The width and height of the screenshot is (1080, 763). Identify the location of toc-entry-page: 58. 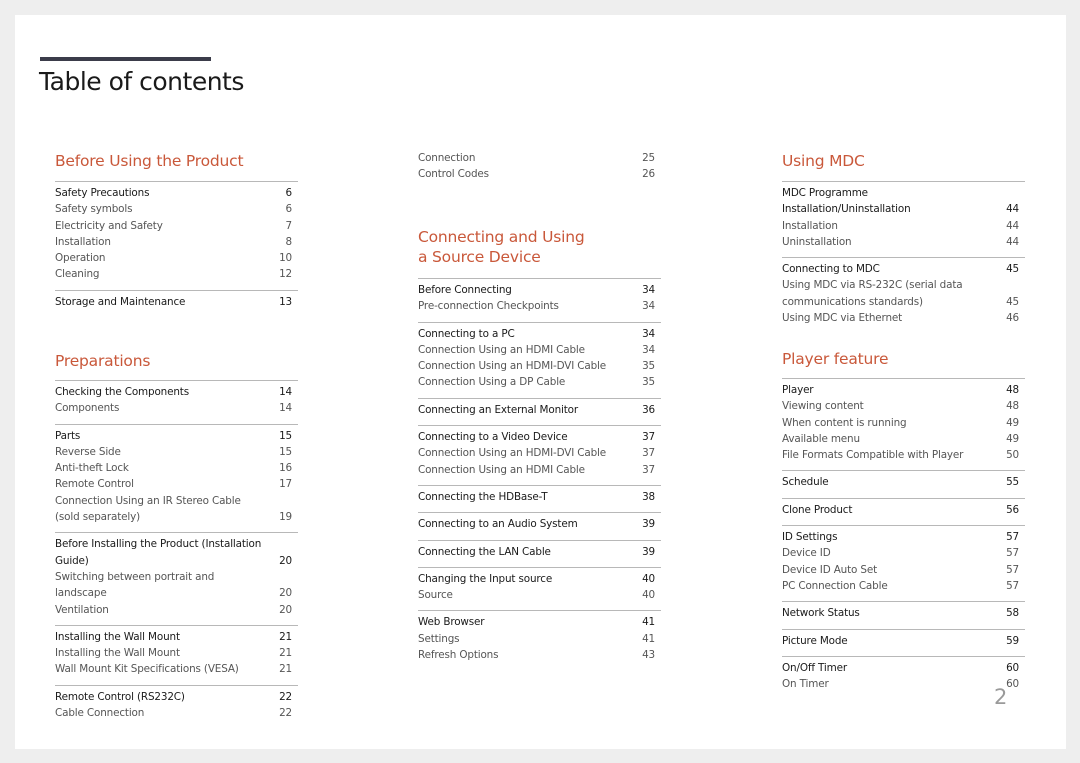
(1012, 613).